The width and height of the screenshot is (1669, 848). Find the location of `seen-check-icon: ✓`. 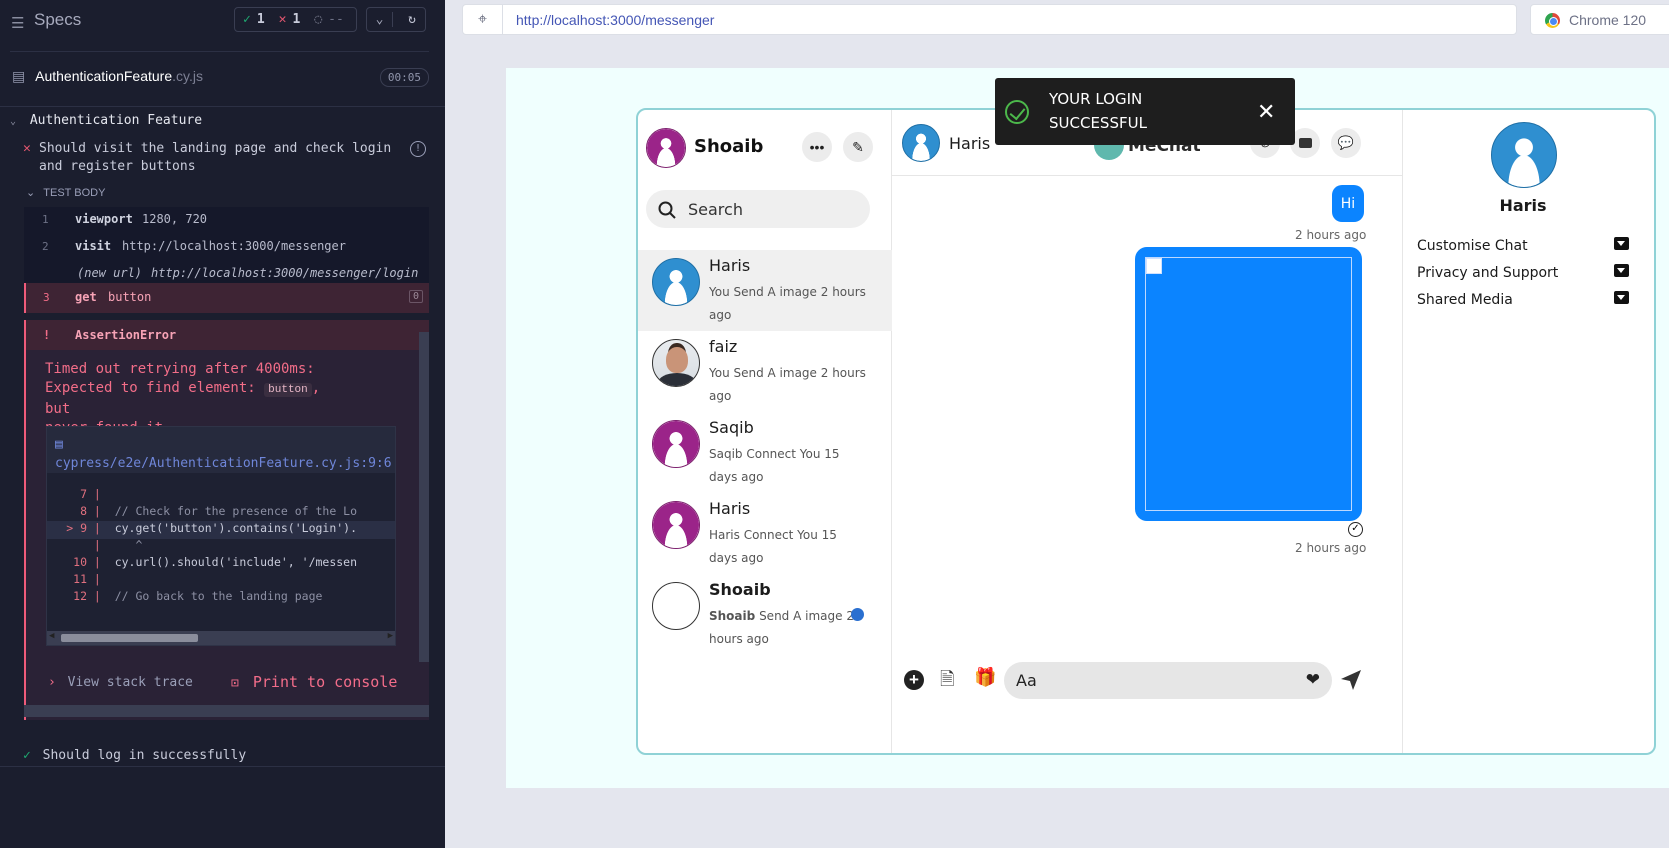

seen-check-icon: ✓ is located at coordinates (1355, 529).